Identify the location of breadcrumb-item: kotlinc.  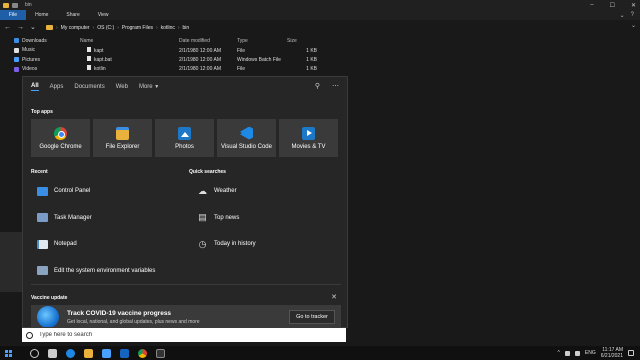
(168, 28).